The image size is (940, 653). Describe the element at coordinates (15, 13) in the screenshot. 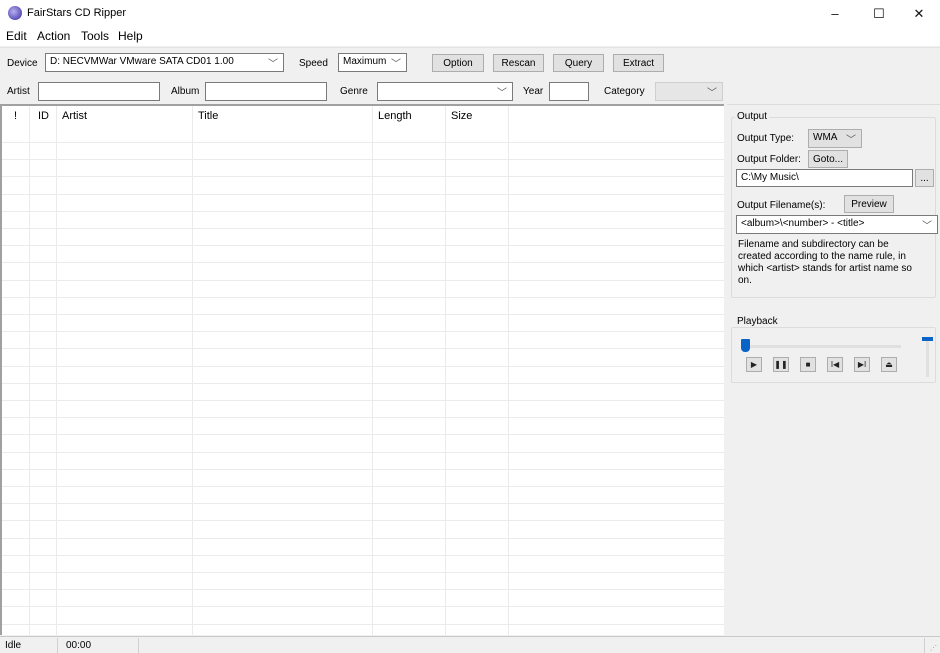

I see `app-icon` at that location.